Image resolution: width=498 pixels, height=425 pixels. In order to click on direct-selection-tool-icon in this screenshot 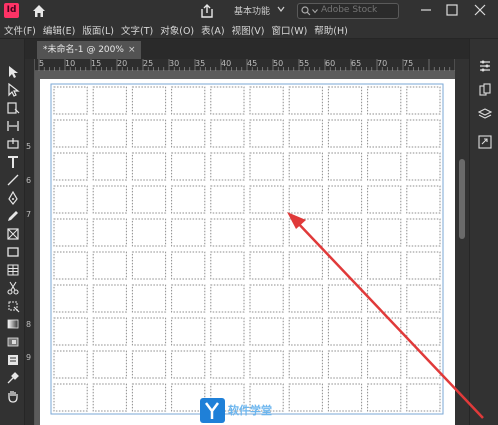, I will do `click(13, 90)`.